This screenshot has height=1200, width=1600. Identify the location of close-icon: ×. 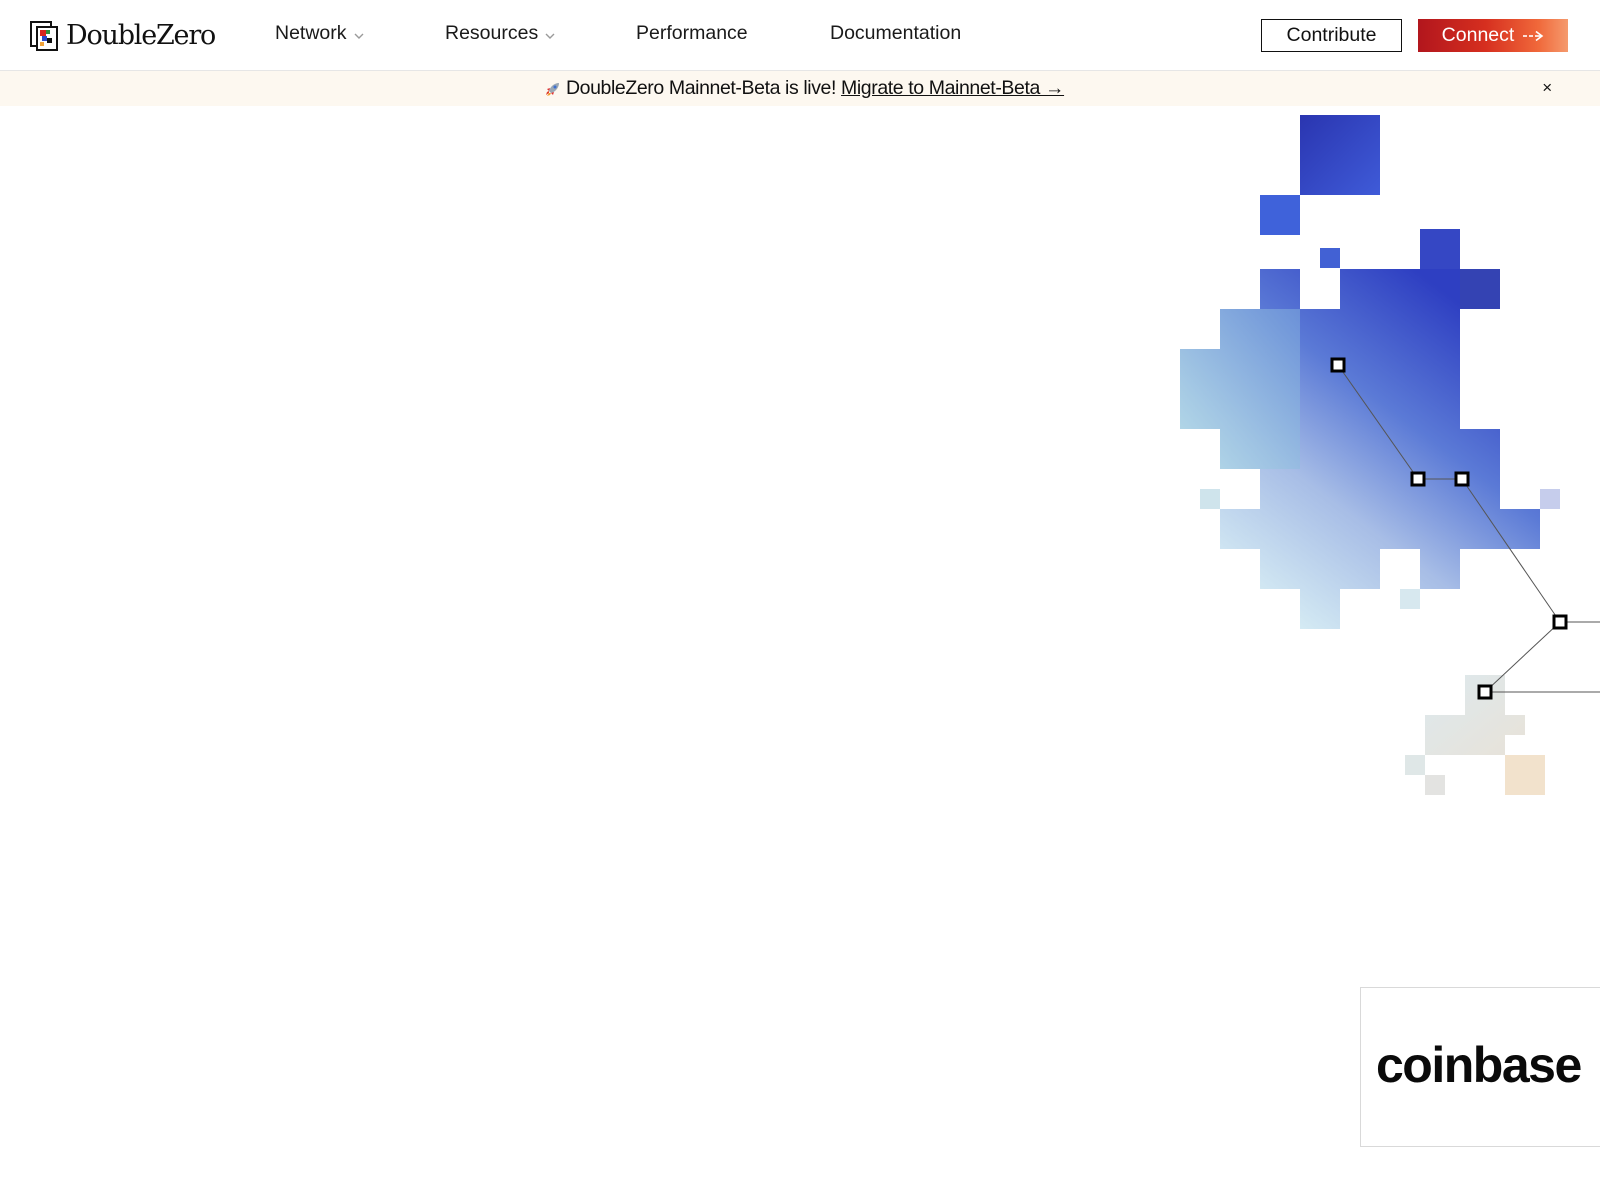
(1547, 87).